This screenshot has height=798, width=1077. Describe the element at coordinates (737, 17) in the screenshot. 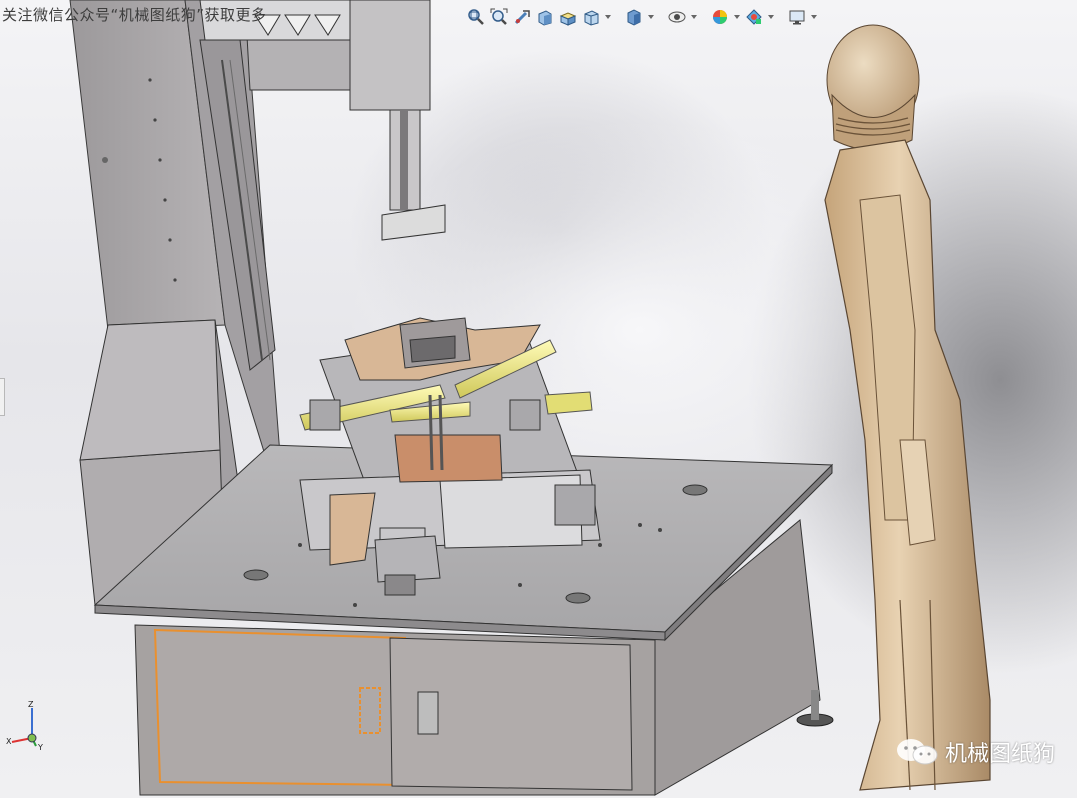

I see `edit-appearance-dropdown` at that location.